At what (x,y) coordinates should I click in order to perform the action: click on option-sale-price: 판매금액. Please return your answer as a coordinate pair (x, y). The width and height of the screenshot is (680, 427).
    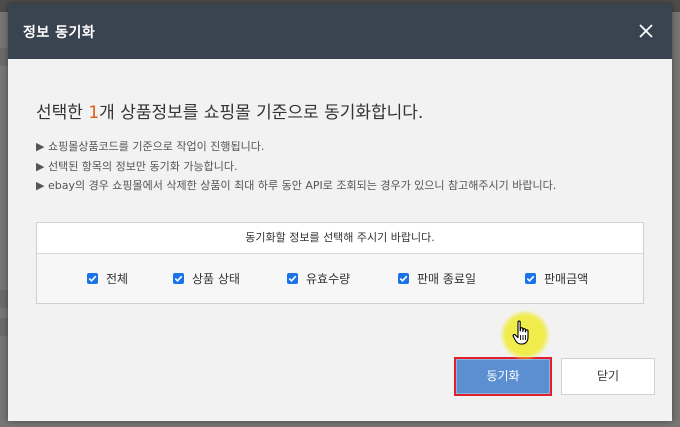
    Looking at the image, I should click on (556, 278).